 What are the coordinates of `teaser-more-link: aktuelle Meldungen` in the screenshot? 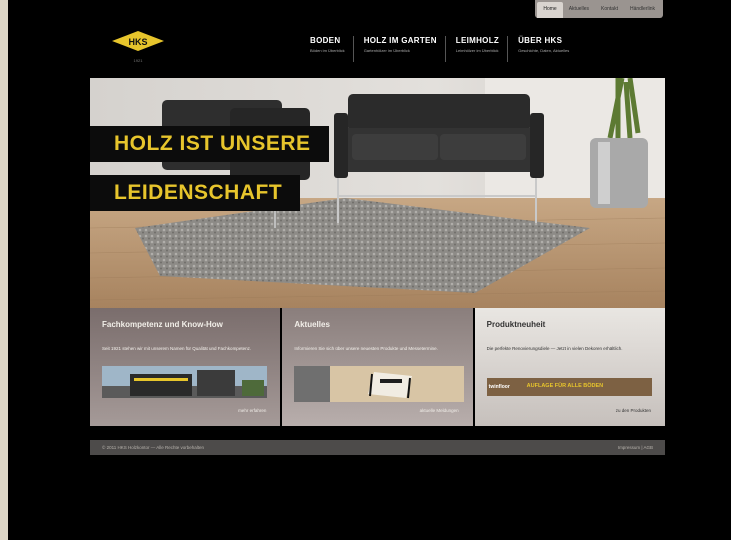 It's located at (439, 410).